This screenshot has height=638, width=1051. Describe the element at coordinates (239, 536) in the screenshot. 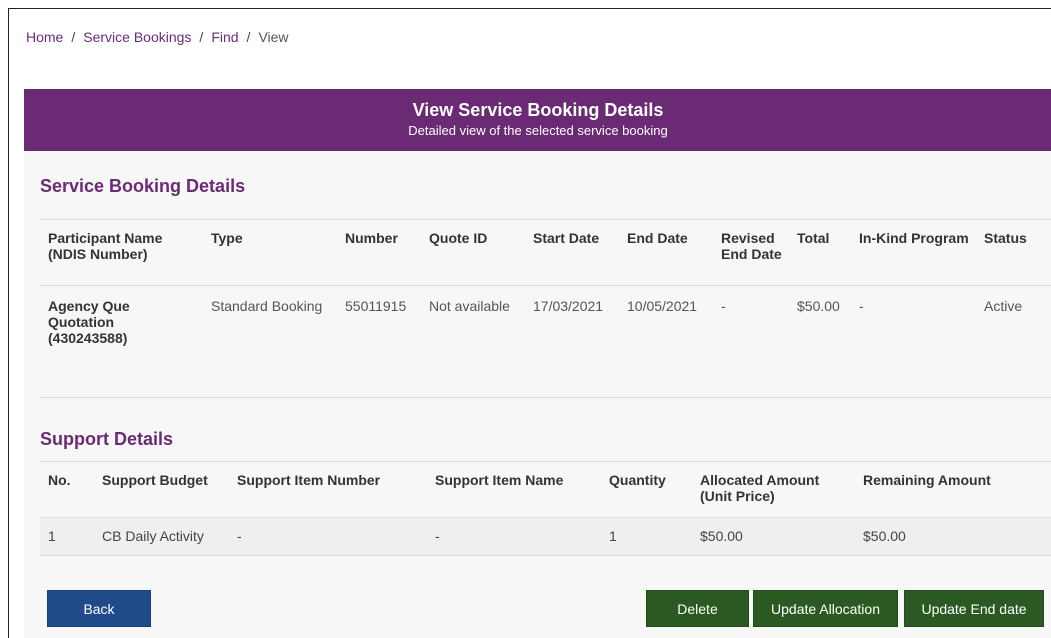

I see `cell-support-item-number: -` at that location.